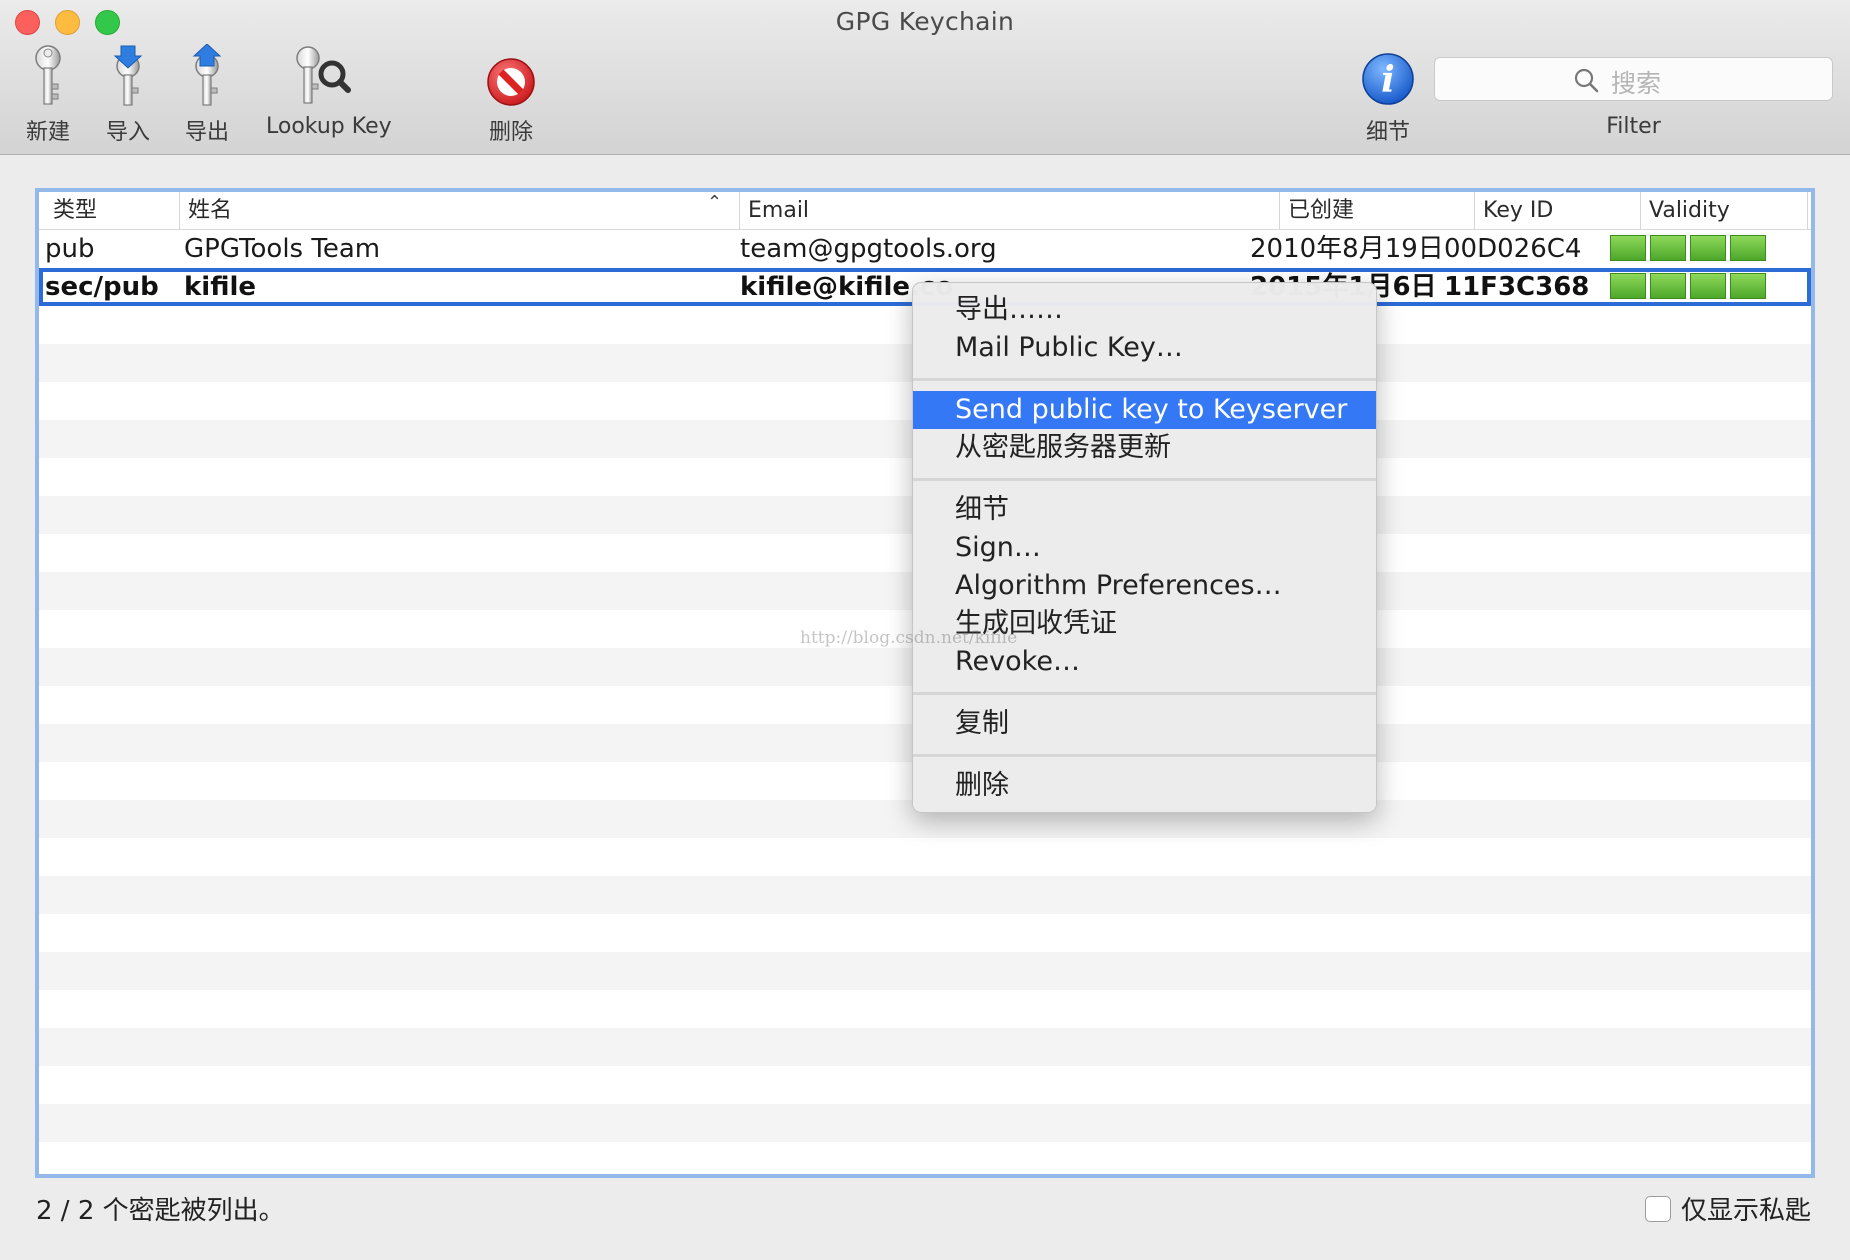 Image resolution: width=1850 pixels, height=1260 pixels. Describe the element at coordinates (1144, 786) in the screenshot. I see `menu-item-delete: 删除` at that location.